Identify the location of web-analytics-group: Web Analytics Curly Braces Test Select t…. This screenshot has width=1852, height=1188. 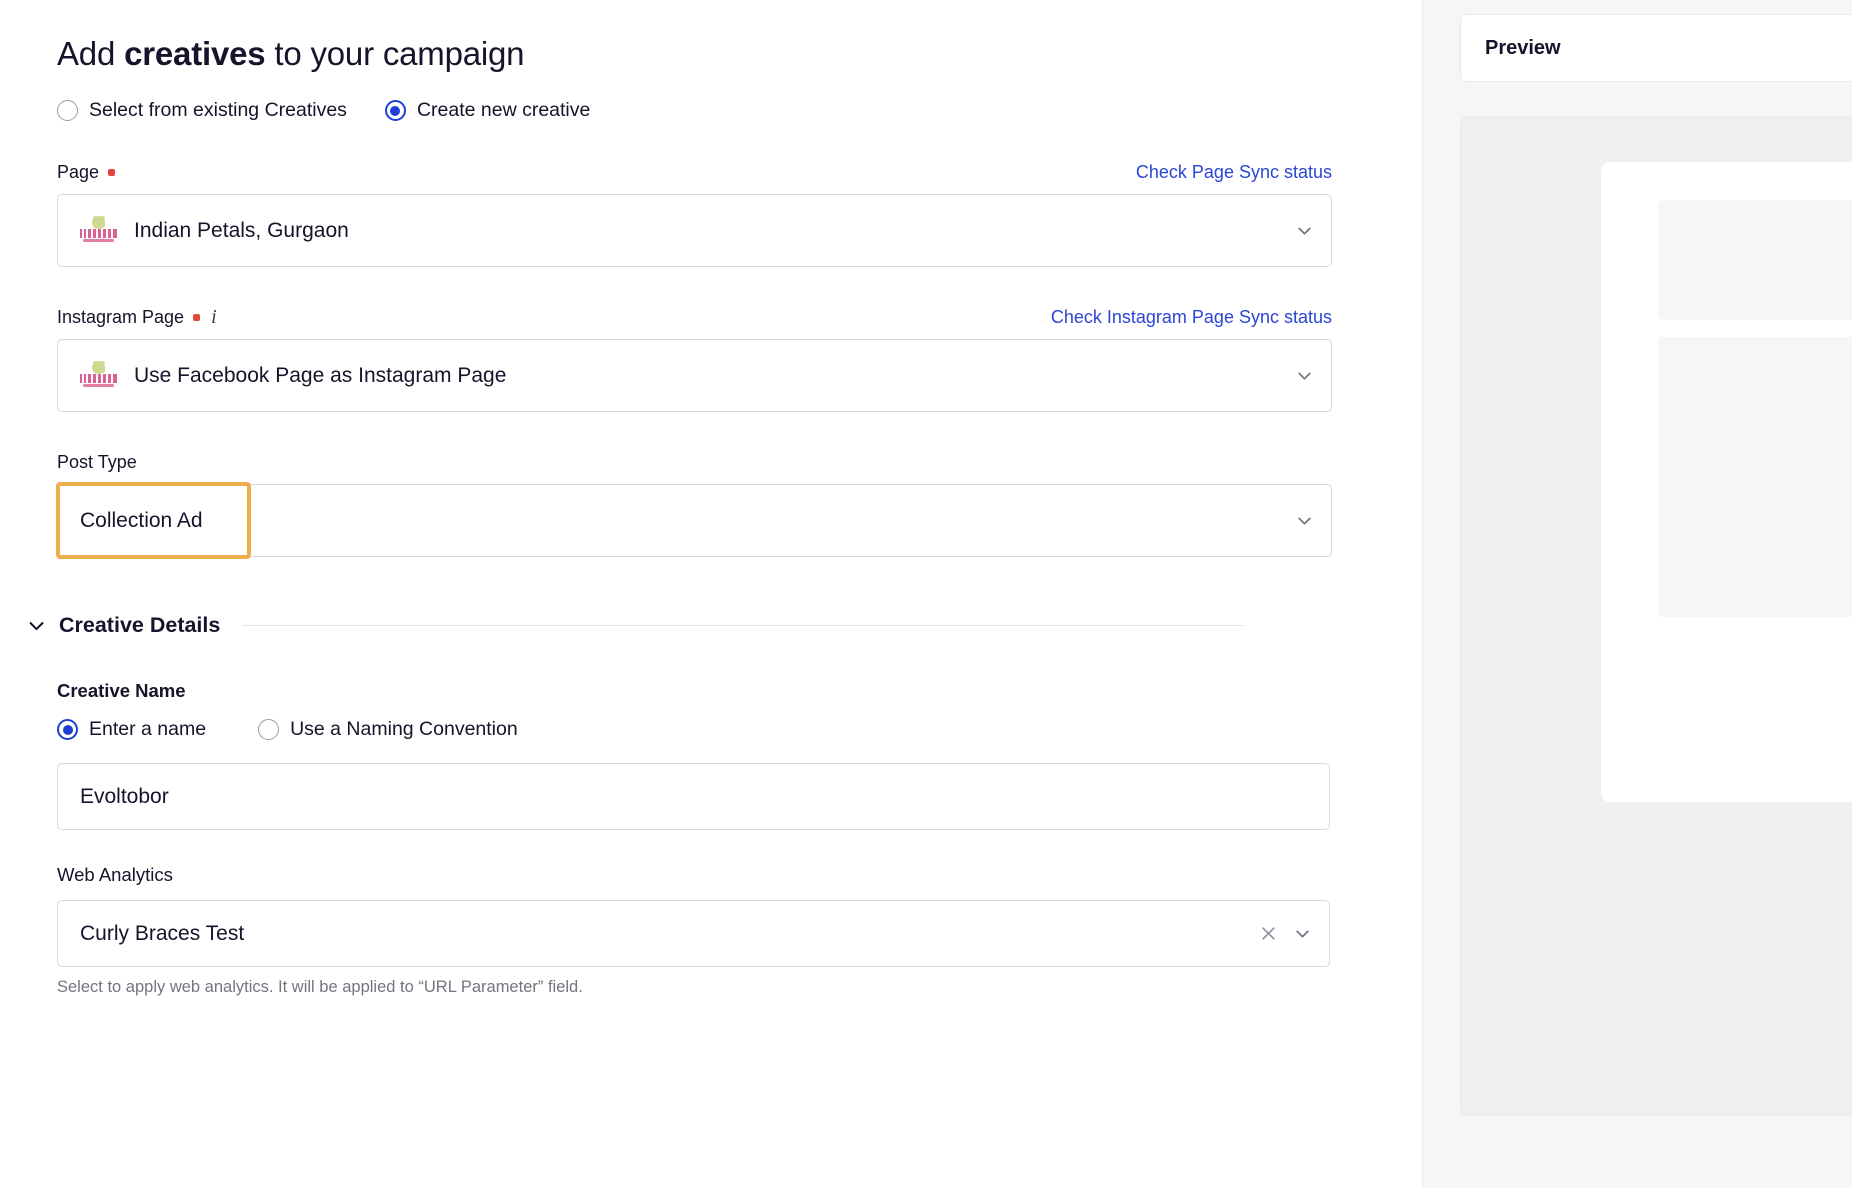
(694, 930).